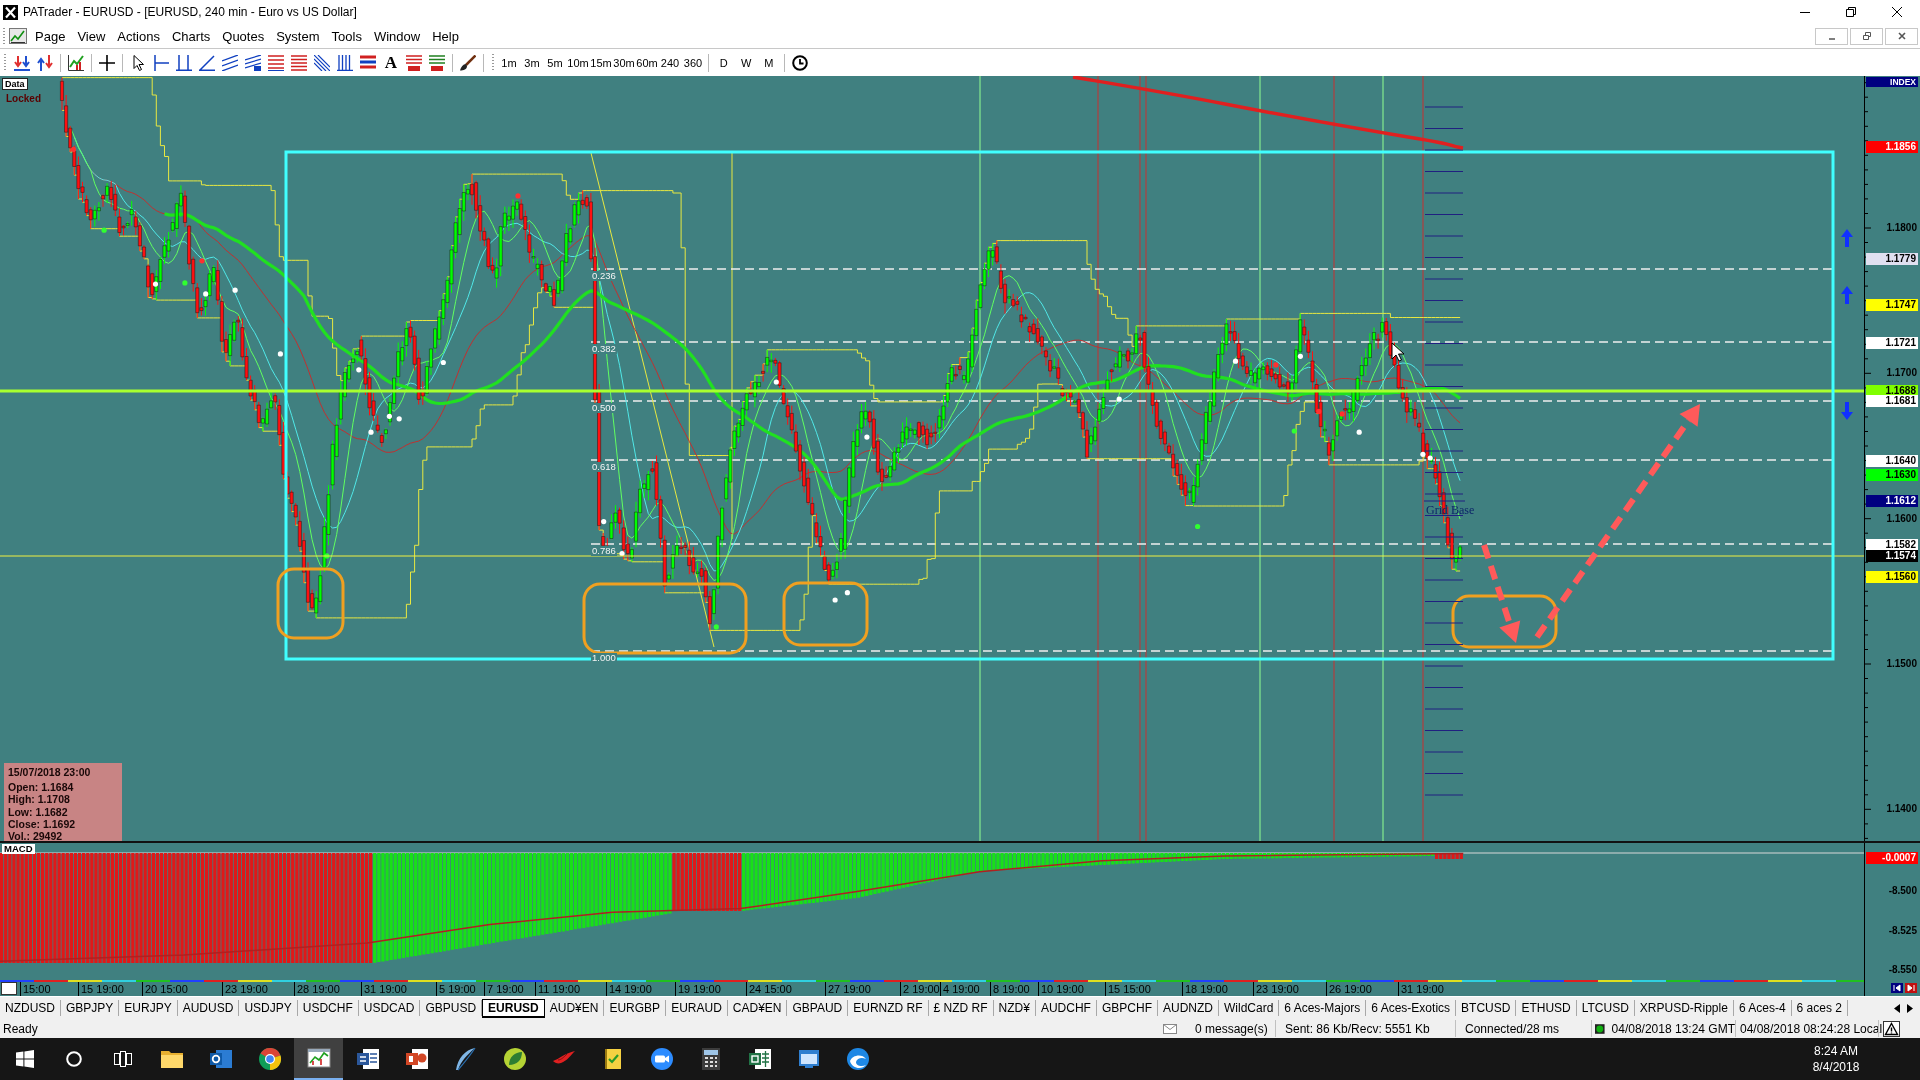 This screenshot has width=1920, height=1080. I want to click on symbol-tab: AUDNZD, so click(1188, 1008).